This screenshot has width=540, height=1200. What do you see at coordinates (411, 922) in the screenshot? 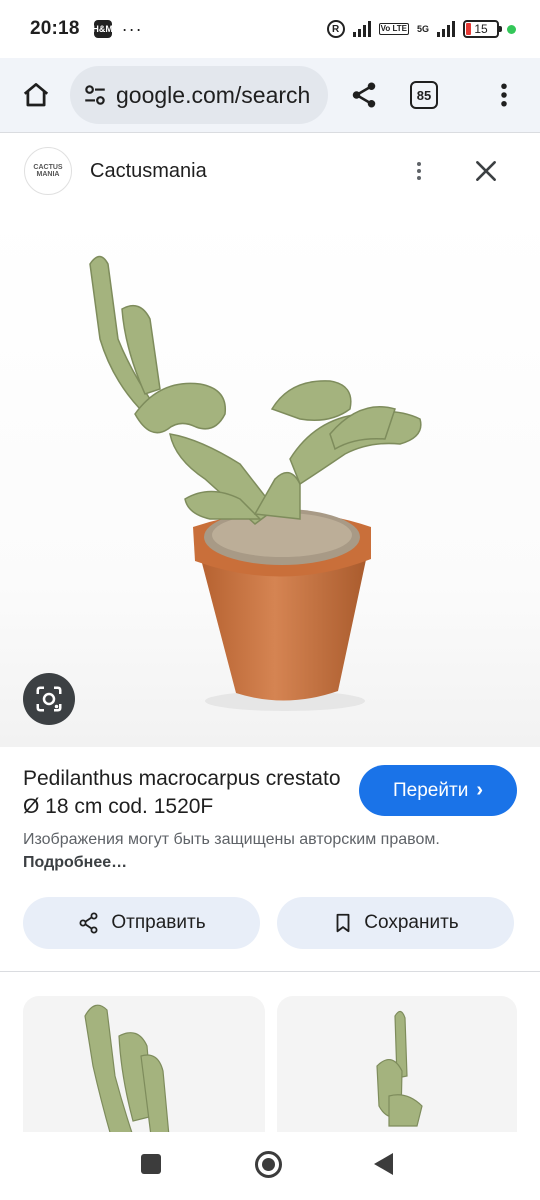
I see `save-button-label: Сохранить` at bounding box center [411, 922].